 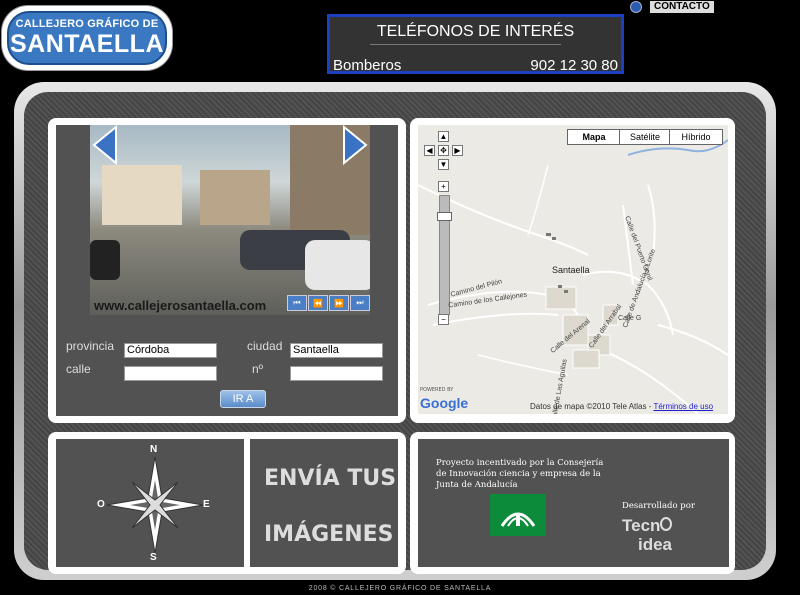 I want to click on forward-photo-button: ⏩, so click(x=339, y=303).